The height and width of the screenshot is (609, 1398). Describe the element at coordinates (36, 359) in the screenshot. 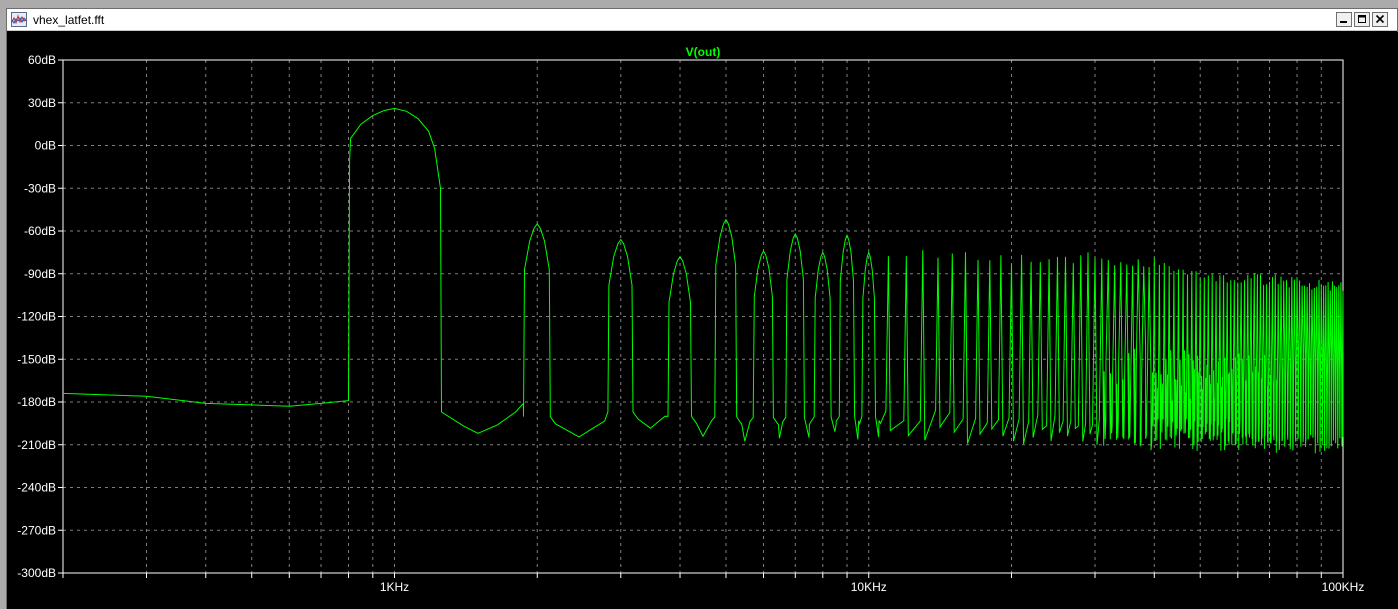

I see `y-tick-label: -150dB` at that location.